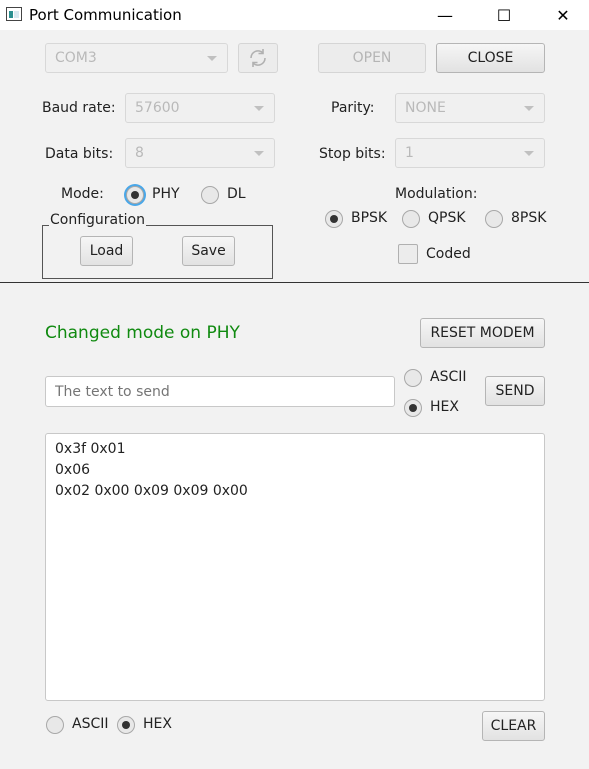 This screenshot has height=769, width=589. What do you see at coordinates (82, 194) in the screenshot?
I see `mode-label: Mode:` at bounding box center [82, 194].